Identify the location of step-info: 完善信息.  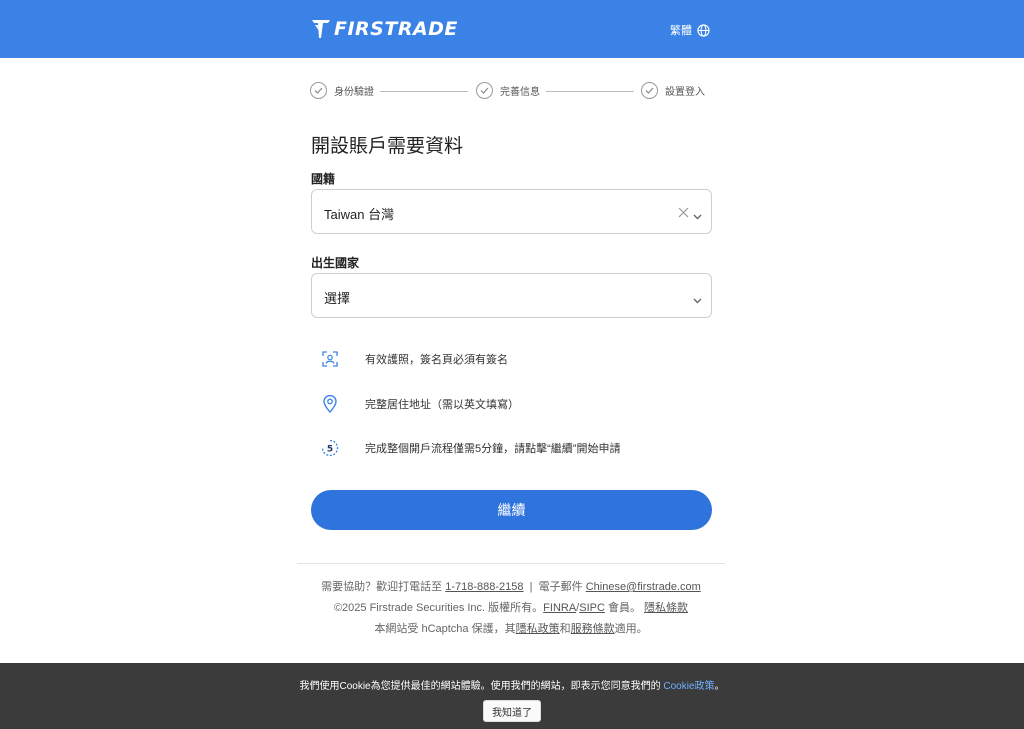
(508, 90).